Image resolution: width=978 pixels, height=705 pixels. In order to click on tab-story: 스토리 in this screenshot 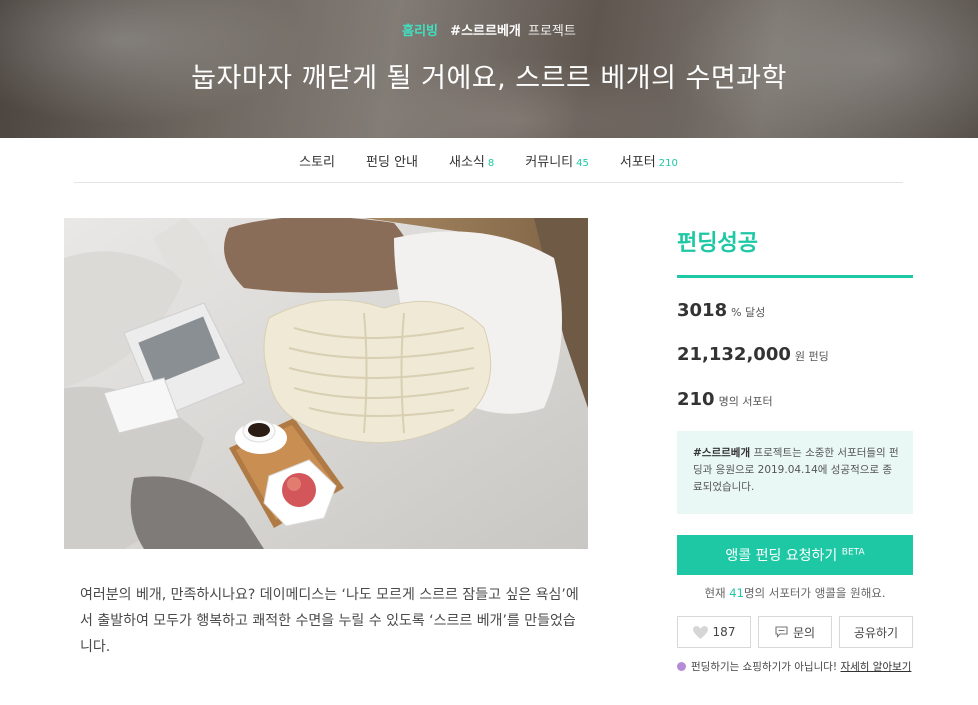, I will do `click(317, 160)`.